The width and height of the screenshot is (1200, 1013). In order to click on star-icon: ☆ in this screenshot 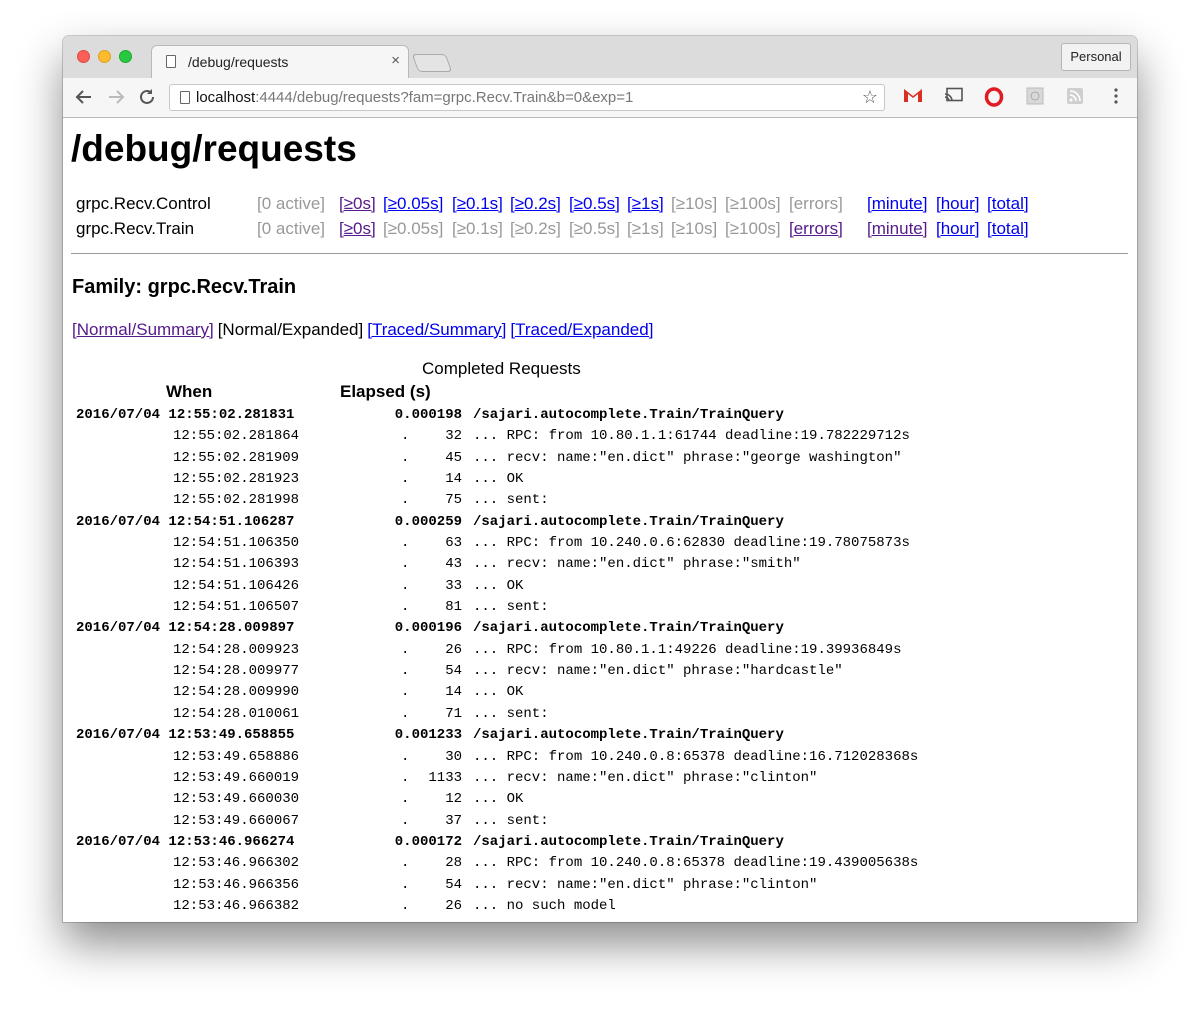, I will do `click(870, 97)`.